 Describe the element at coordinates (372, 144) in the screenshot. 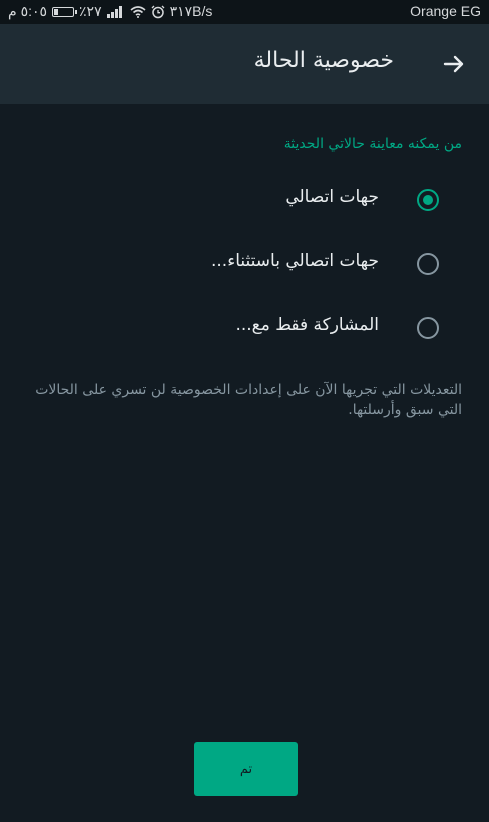

I see `section-header: من يمكنه معاينة حالاتي الحديثة` at that location.